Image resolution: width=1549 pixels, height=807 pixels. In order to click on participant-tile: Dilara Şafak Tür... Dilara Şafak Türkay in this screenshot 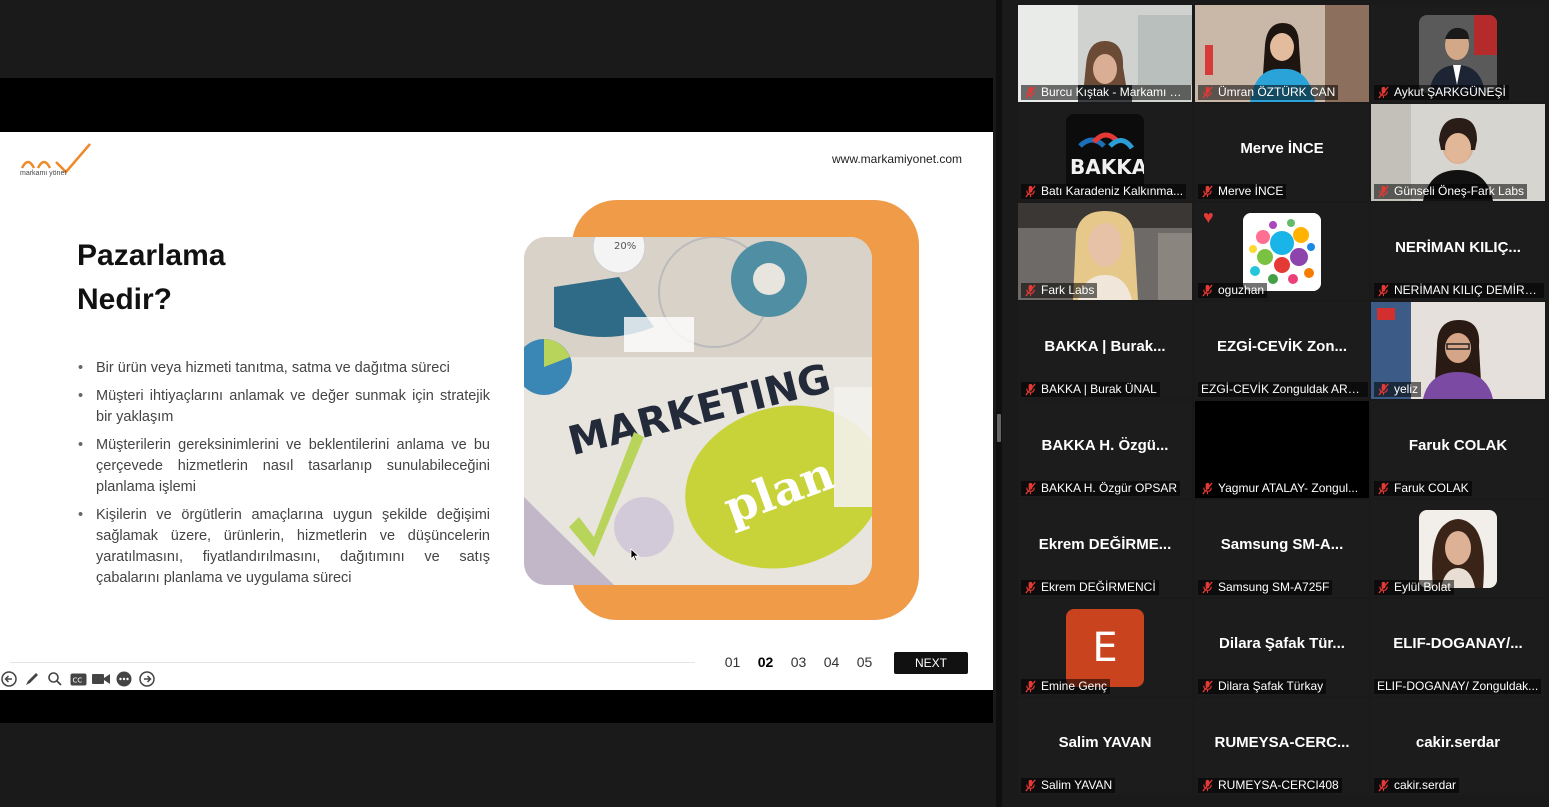, I will do `click(1282, 647)`.